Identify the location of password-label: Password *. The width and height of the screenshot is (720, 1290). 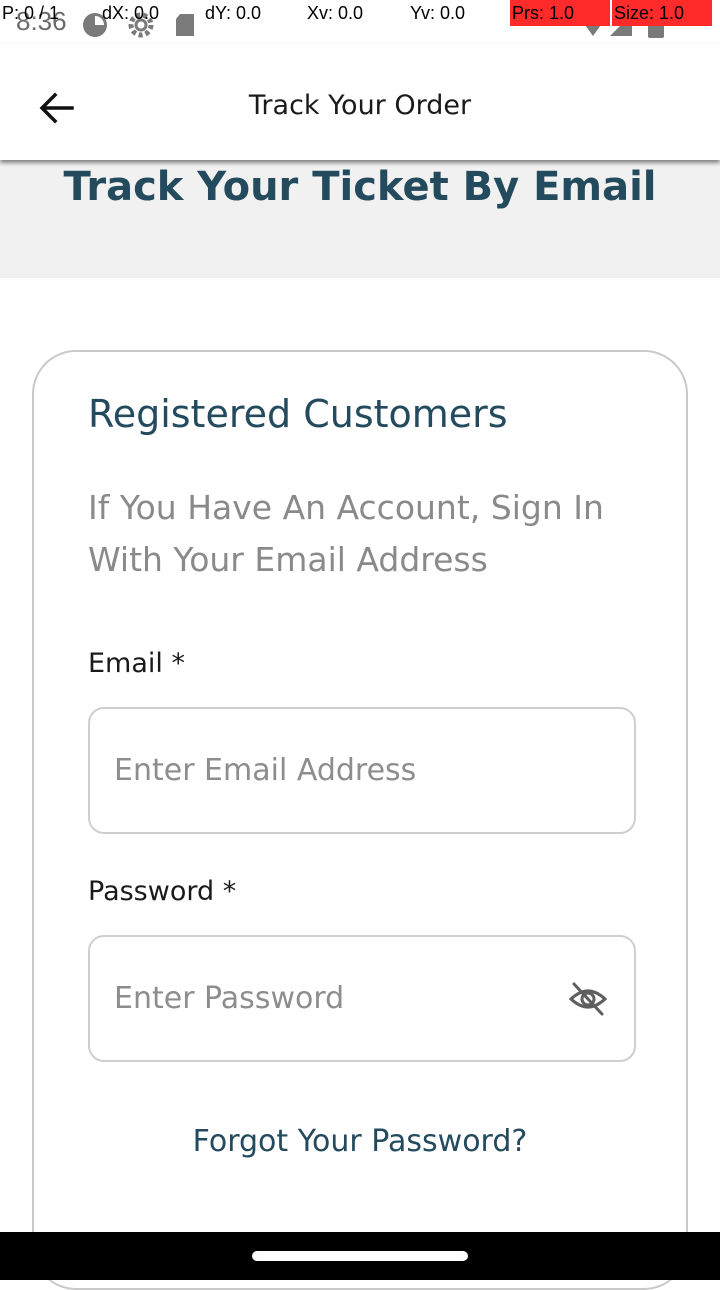
(162, 891).